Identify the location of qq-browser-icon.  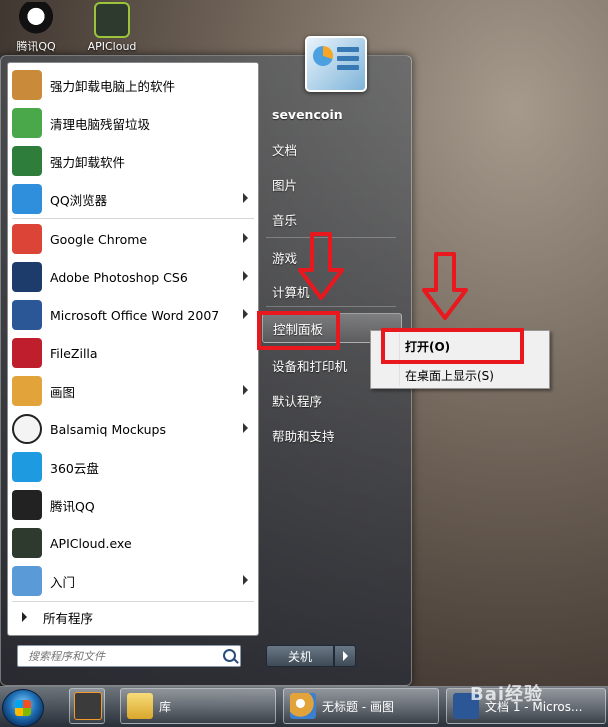
(27, 199).